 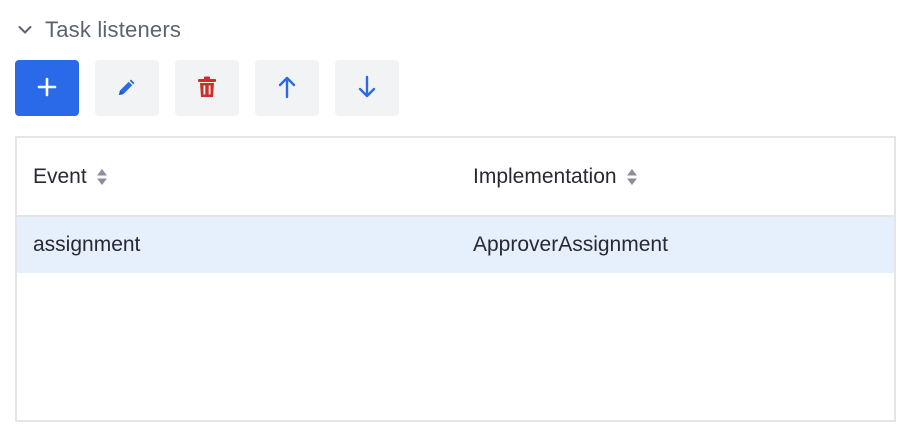 What do you see at coordinates (570, 244) in the screenshot?
I see `cell-implementation: ApproverAssignment` at bounding box center [570, 244].